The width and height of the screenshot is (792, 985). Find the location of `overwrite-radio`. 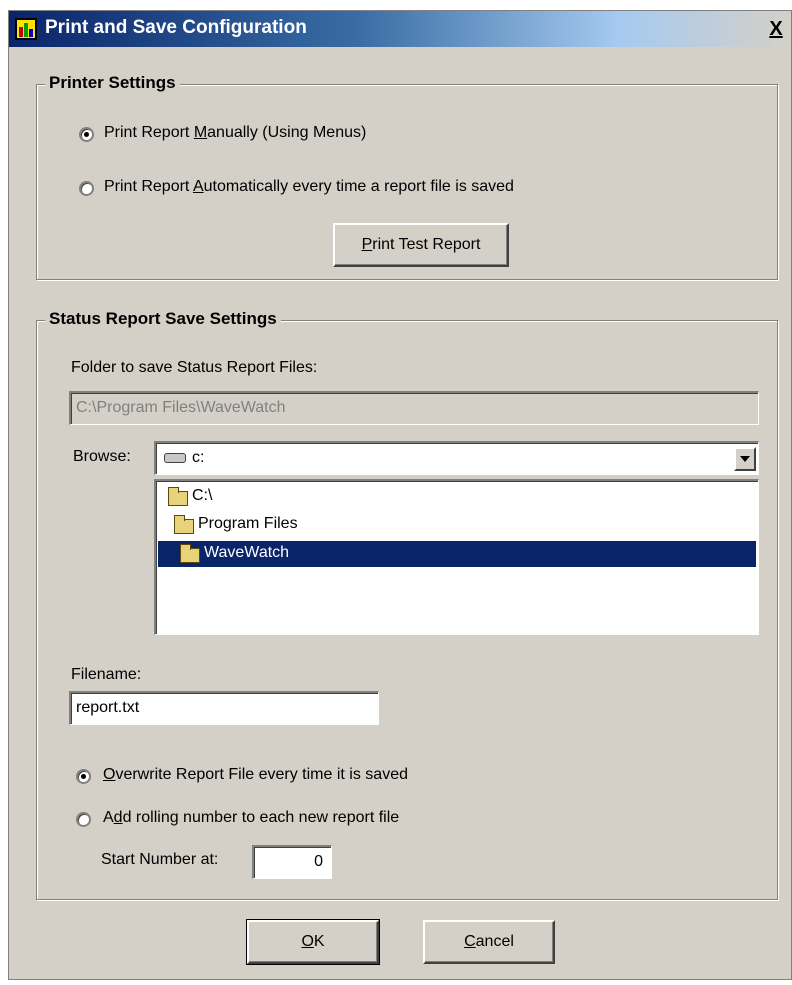

overwrite-radio is located at coordinates (83, 776).